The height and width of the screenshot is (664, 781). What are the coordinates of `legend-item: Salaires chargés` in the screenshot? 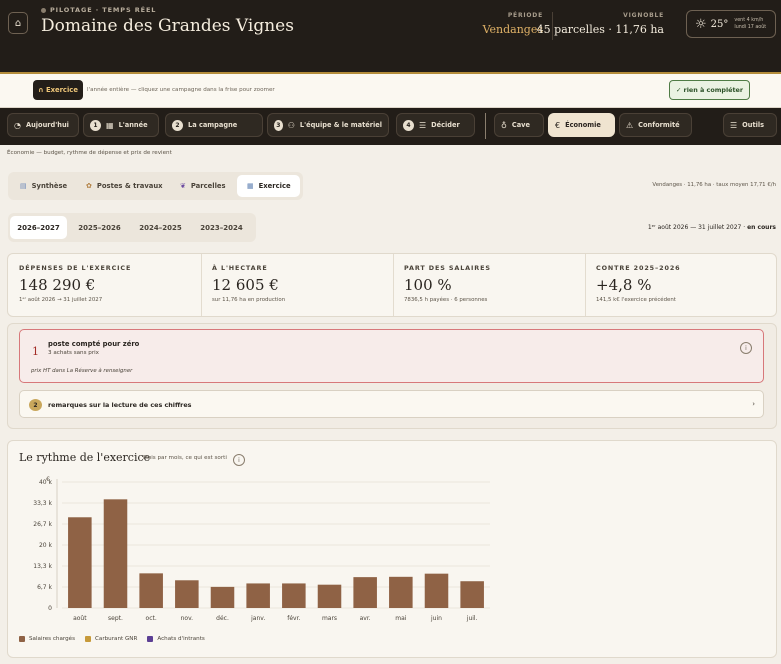 It's located at (47, 639).